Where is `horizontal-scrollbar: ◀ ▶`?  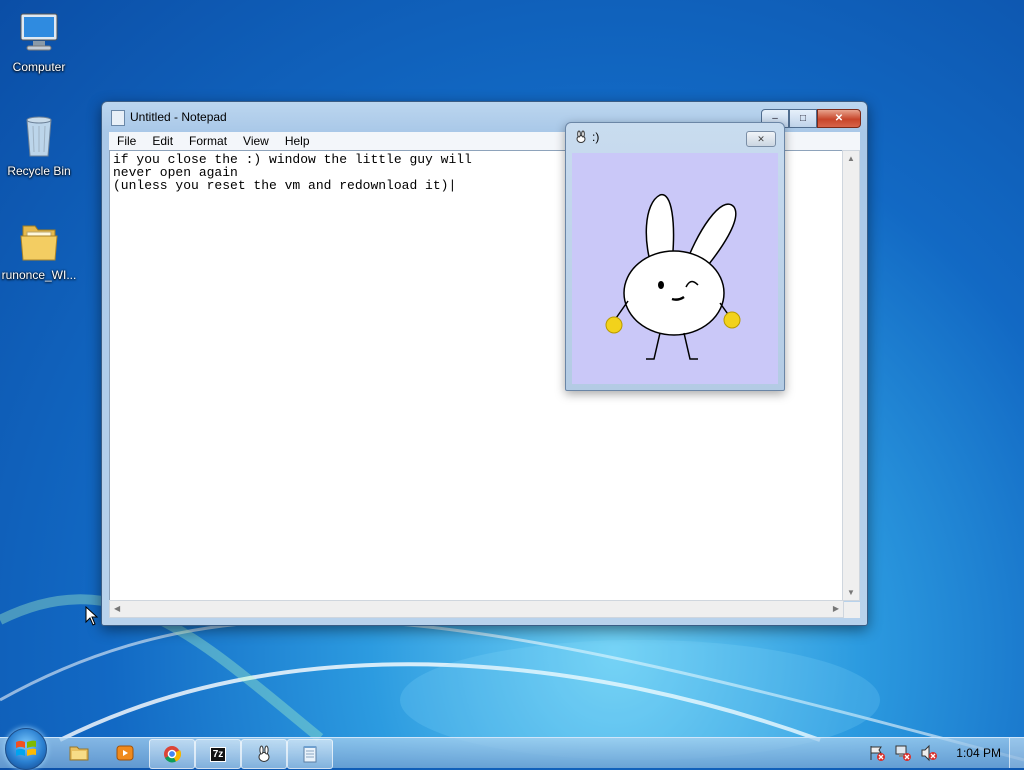 horizontal-scrollbar: ◀ ▶ is located at coordinates (476, 609).